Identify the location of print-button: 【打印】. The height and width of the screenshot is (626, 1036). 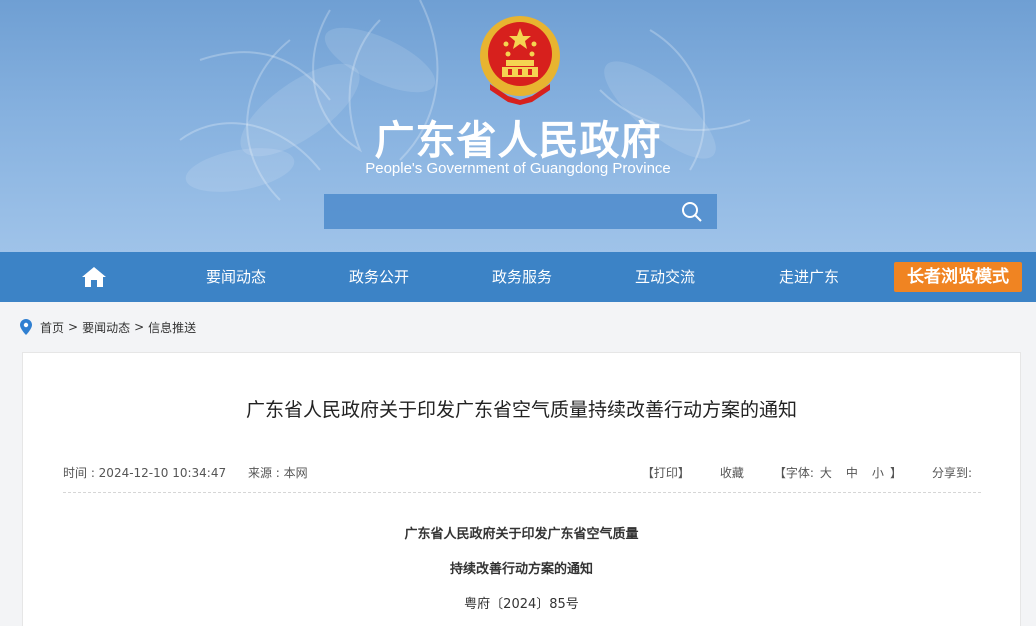
(666, 472).